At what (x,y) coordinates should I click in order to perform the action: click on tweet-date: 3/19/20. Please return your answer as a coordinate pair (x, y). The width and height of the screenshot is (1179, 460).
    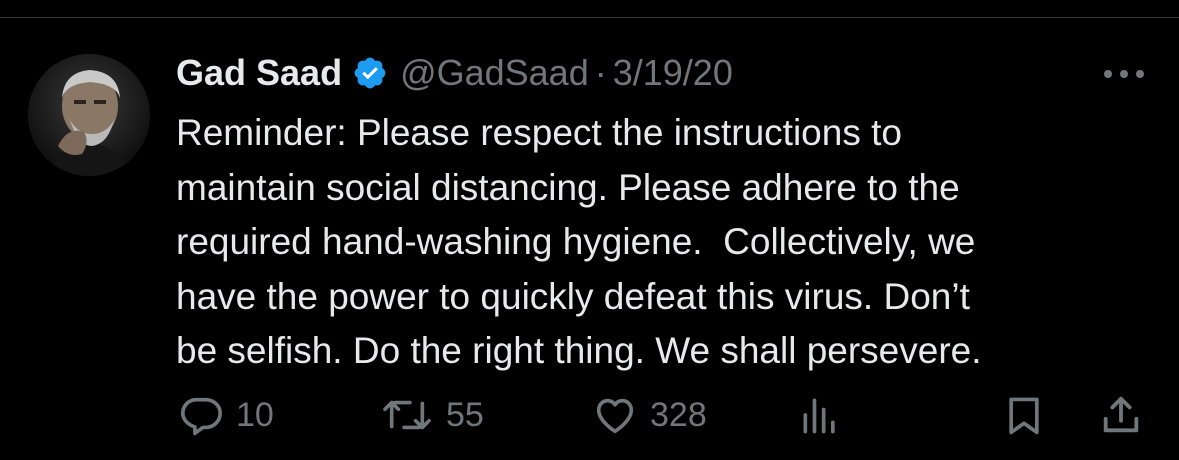
    Looking at the image, I should click on (673, 73).